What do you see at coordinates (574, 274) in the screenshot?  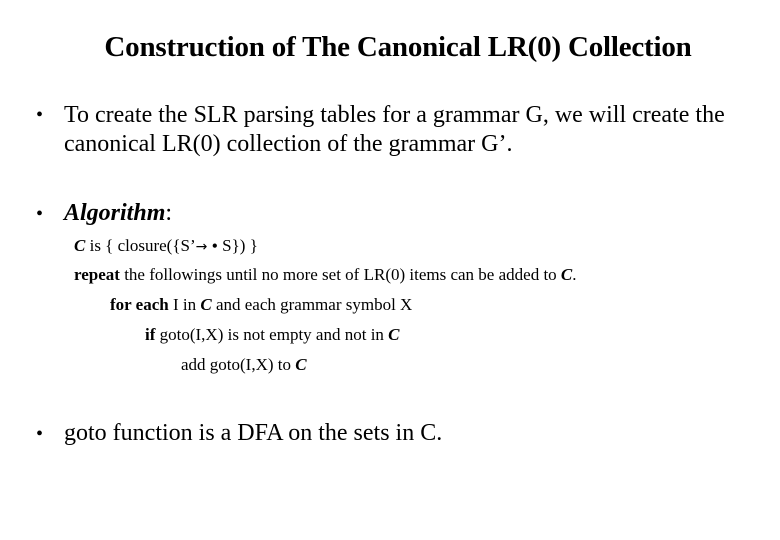 I see `repeat-end: .` at bounding box center [574, 274].